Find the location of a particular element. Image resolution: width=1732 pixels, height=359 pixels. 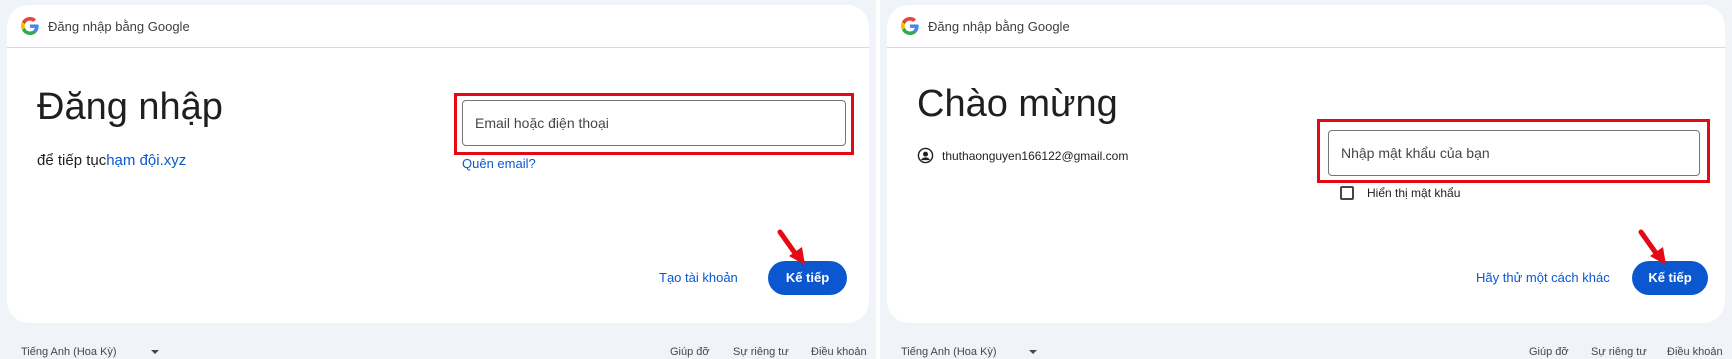

account-email: thuthaonguyen166122@gmail.com is located at coordinates (1035, 155).